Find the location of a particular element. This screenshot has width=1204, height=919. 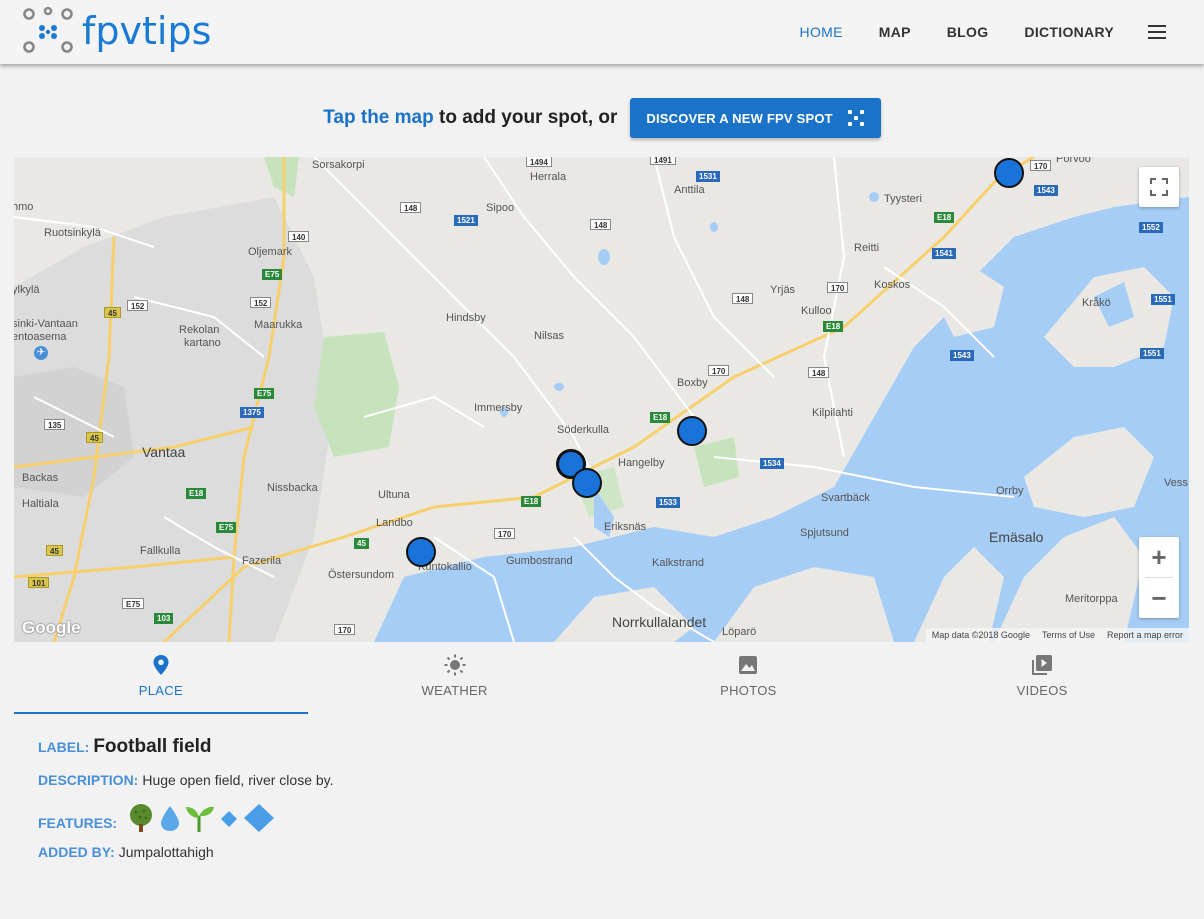

map-place: Tyysteri is located at coordinates (903, 199).